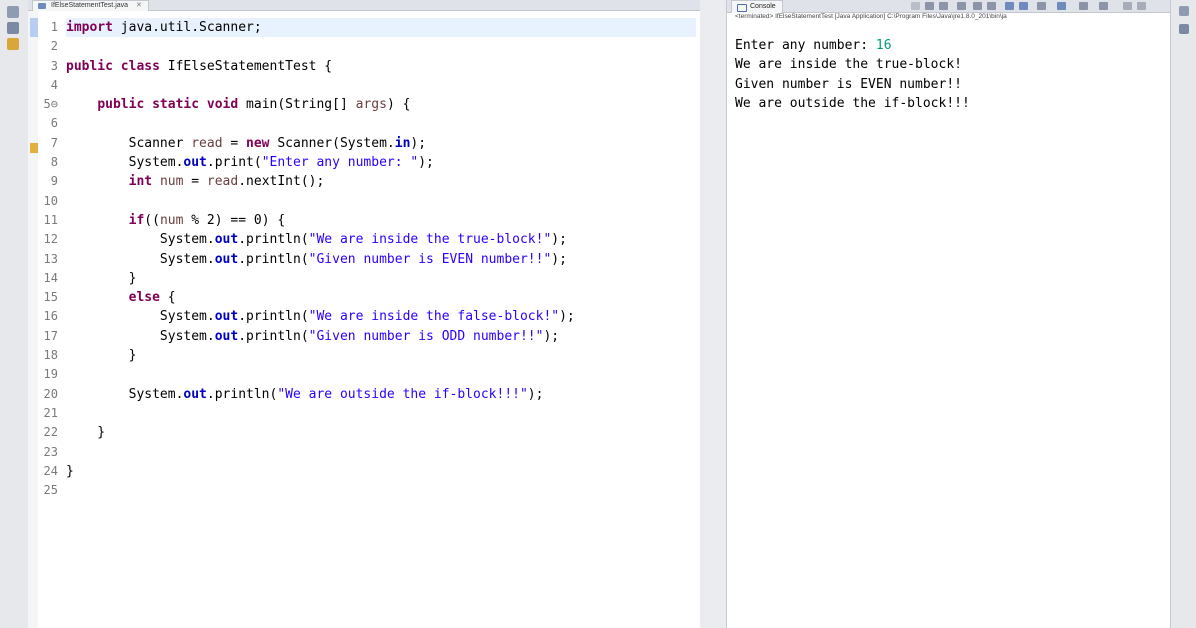 This screenshot has width=1196, height=628. What do you see at coordinates (742, 8) in the screenshot?
I see `console-icon` at bounding box center [742, 8].